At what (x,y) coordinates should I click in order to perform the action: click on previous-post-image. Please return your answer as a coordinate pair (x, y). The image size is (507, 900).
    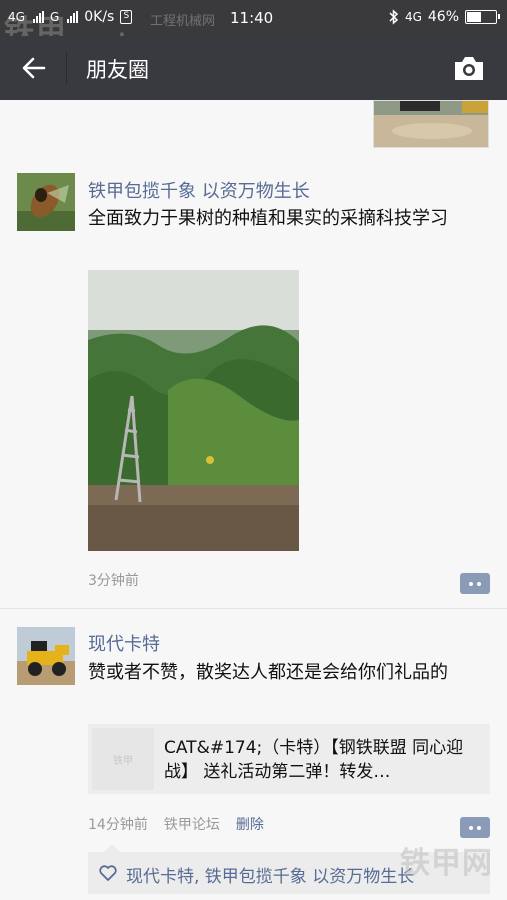
    Looking at the image, I should click on (431, 124).